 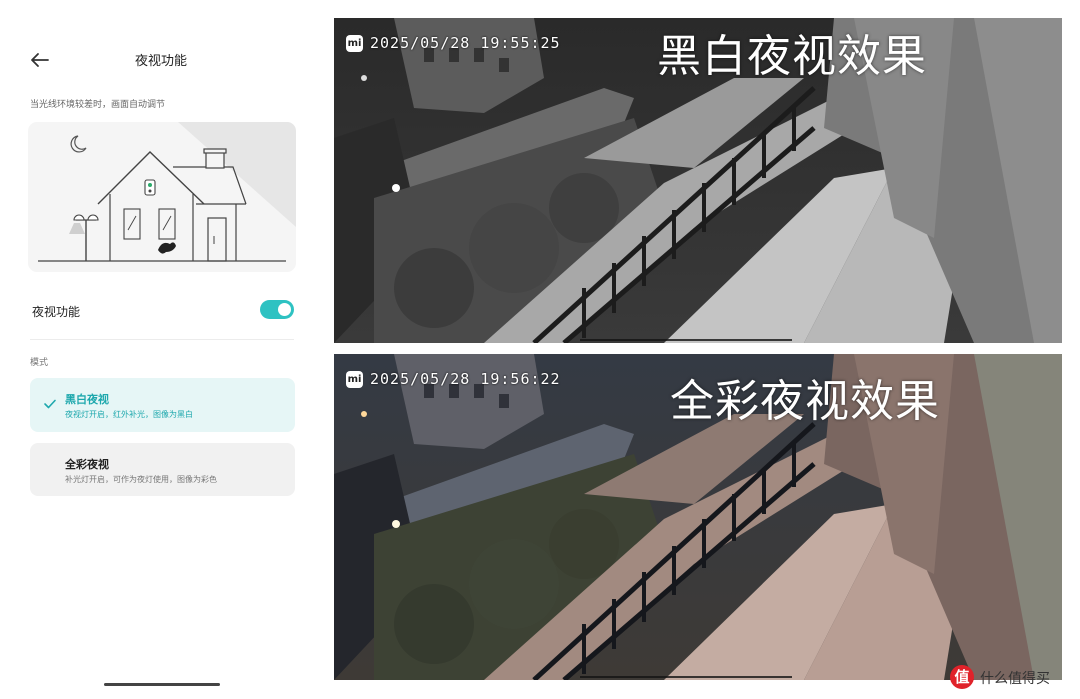 I want to click on mode-description: 夜视灯开启，红外补光，图像为黑白, so click(x=129, y=414).